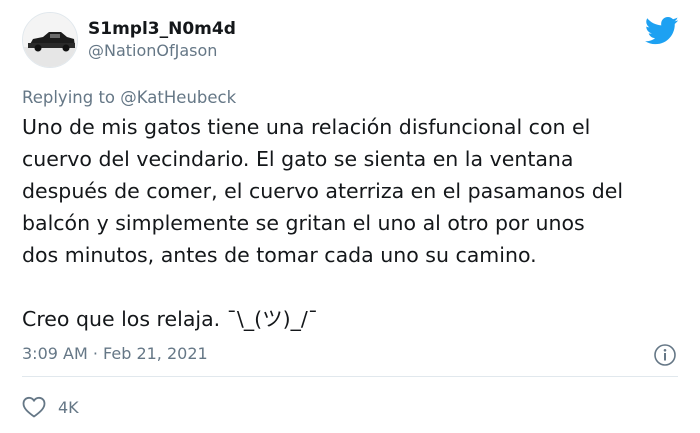  I want to click on replying-to-line: Replying to @KatHeubeck, so click(129, 97).